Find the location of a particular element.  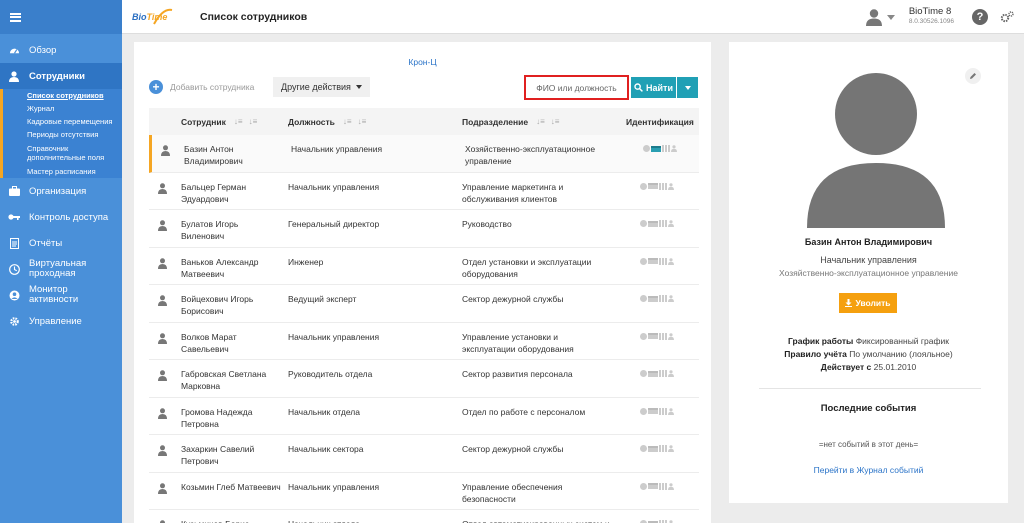

column-header-department: Подразделение ↓≡ ↓≡ is located at coordinates (510, 121).